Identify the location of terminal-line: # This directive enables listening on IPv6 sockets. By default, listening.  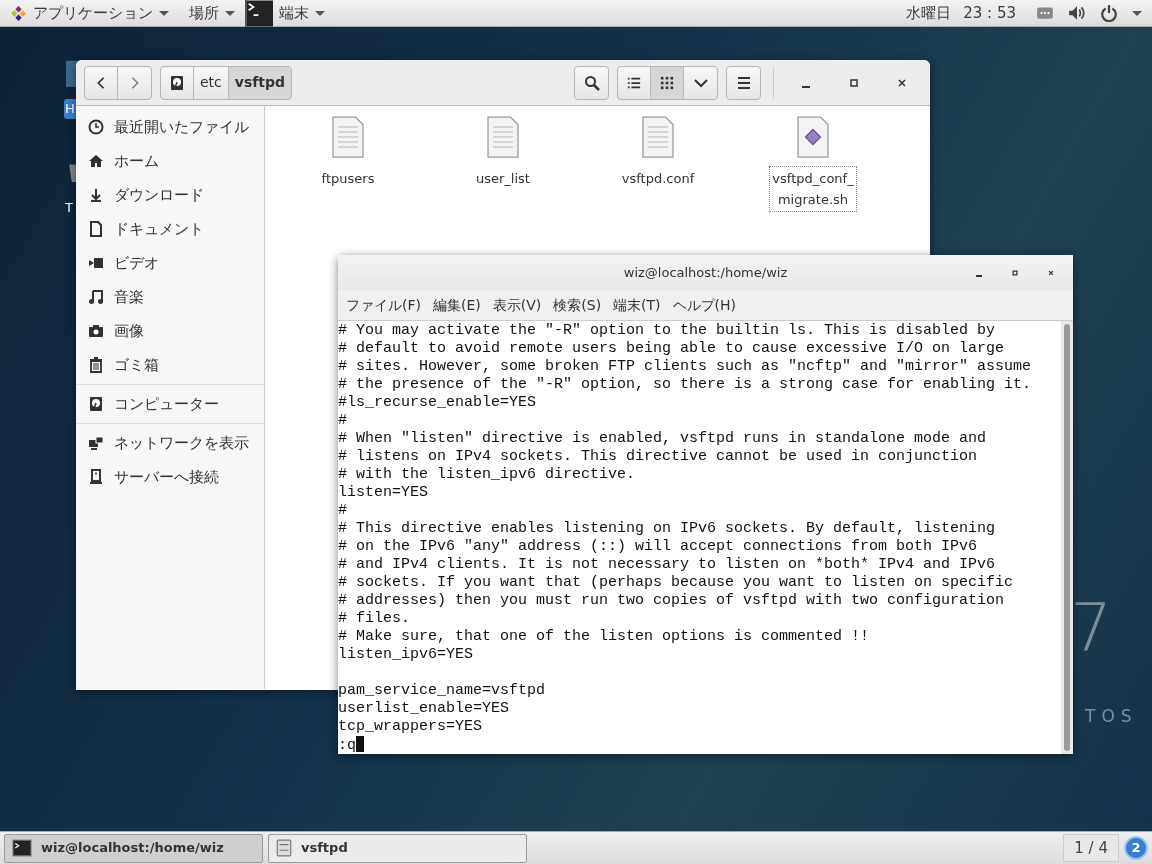
(667, 528).